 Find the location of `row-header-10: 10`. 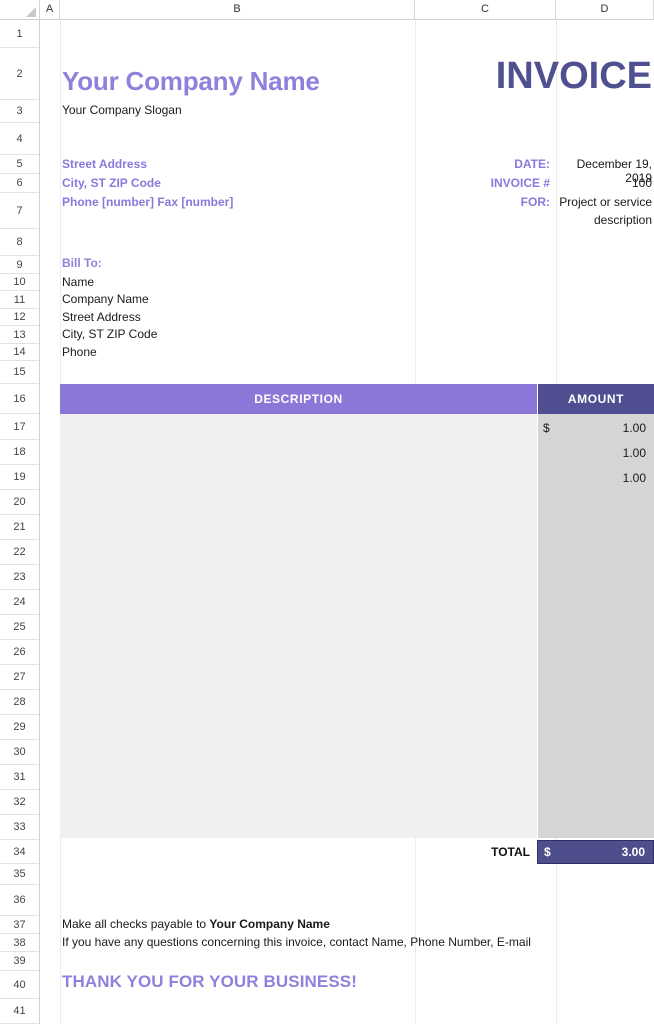

row-header-10: 10 is located at coordinates (19, 282).